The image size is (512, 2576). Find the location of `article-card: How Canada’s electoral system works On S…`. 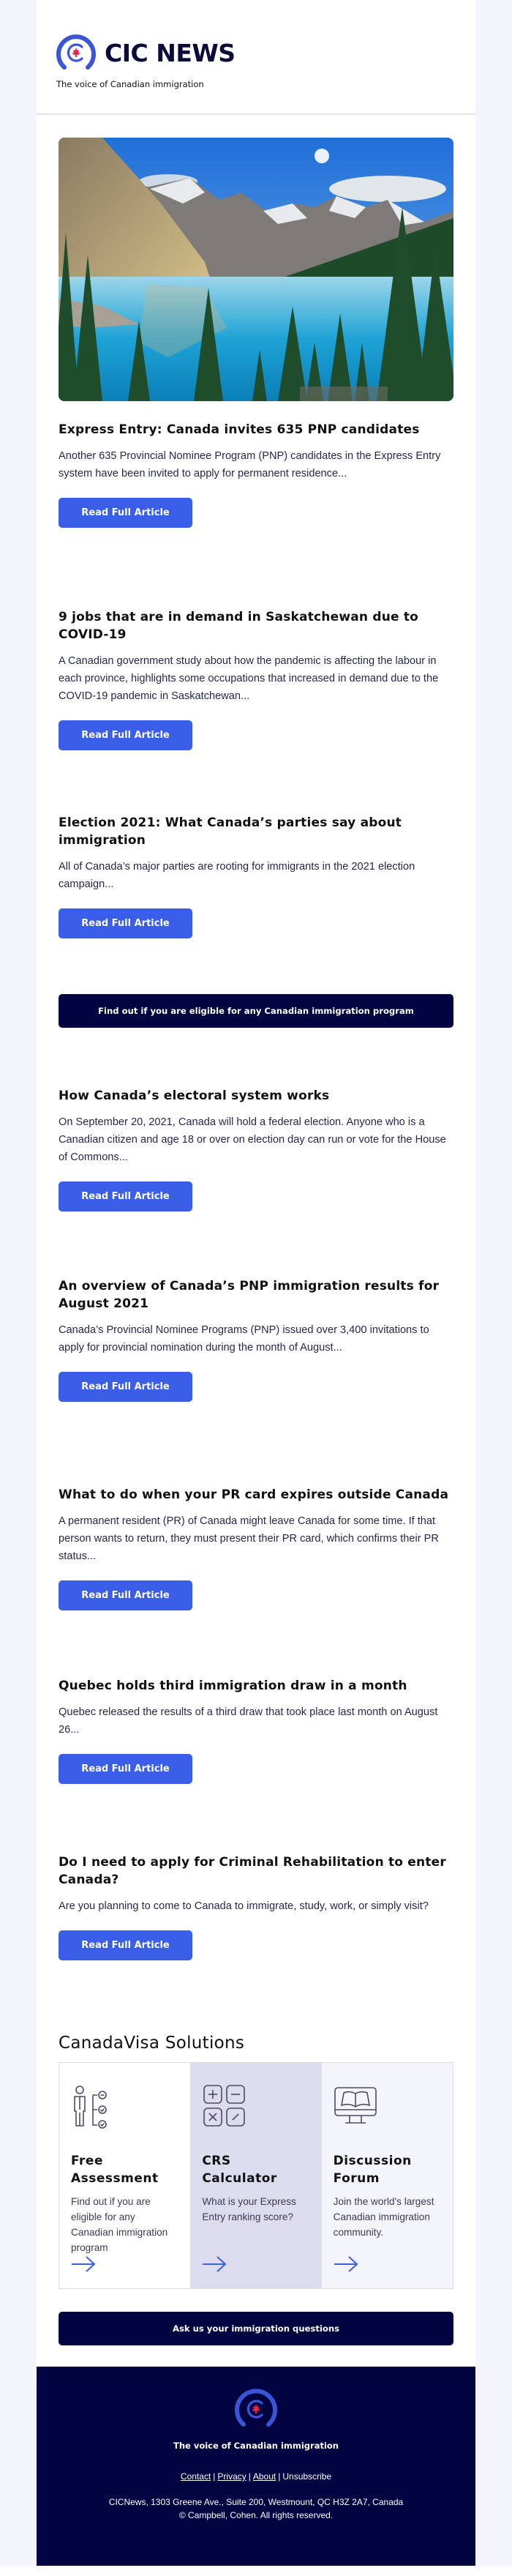

article-card: How Canada’s electoral system works On S… is located at coordinates (256, 1149).